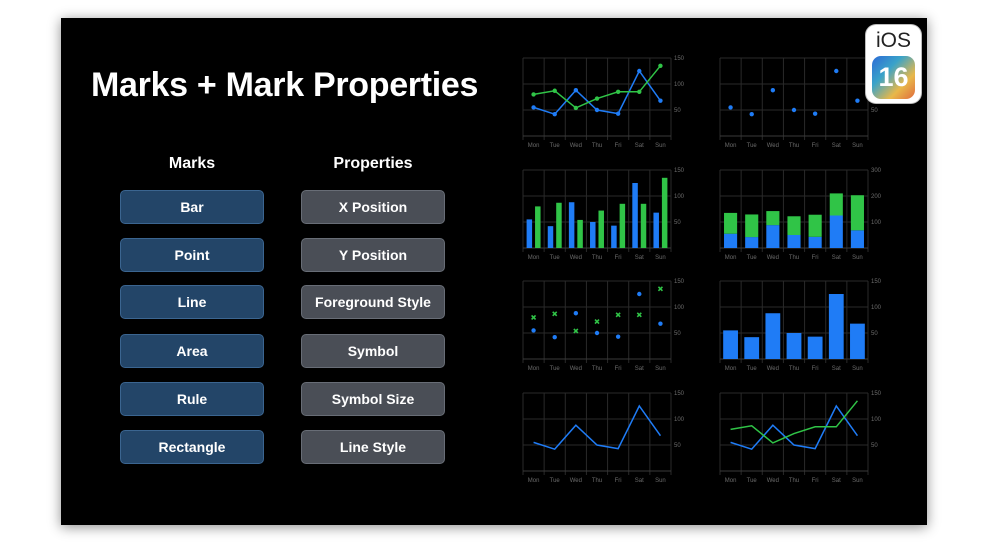 The width and height of the screenshot is (1000, 552). I want to click on chart-panel-5: 50 100 150 Mon Tue Wed Thu Fri Sat Sun, so click(603, 325).